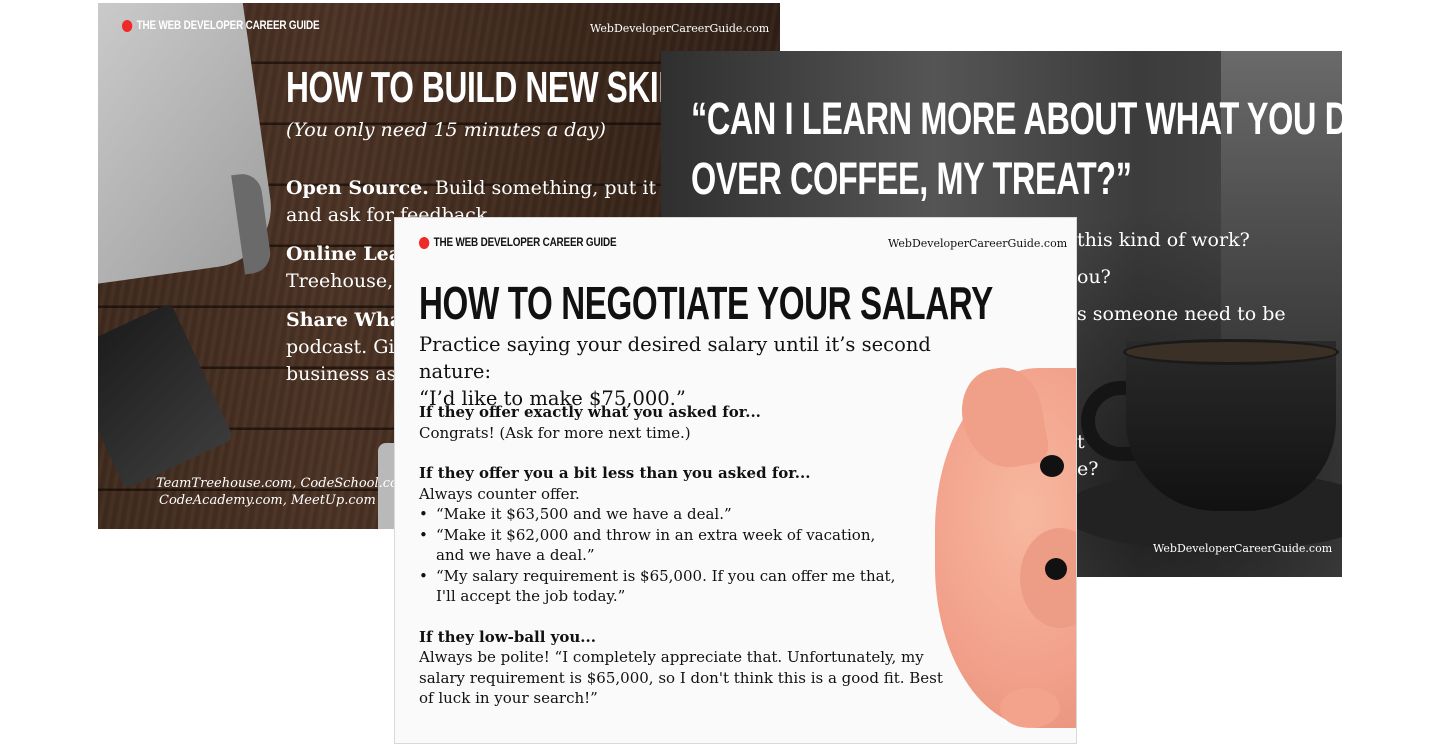  Describe the element at coordinates (344, 320) in the screenshot. I see `skills-item-head: Share Wha` at that location.